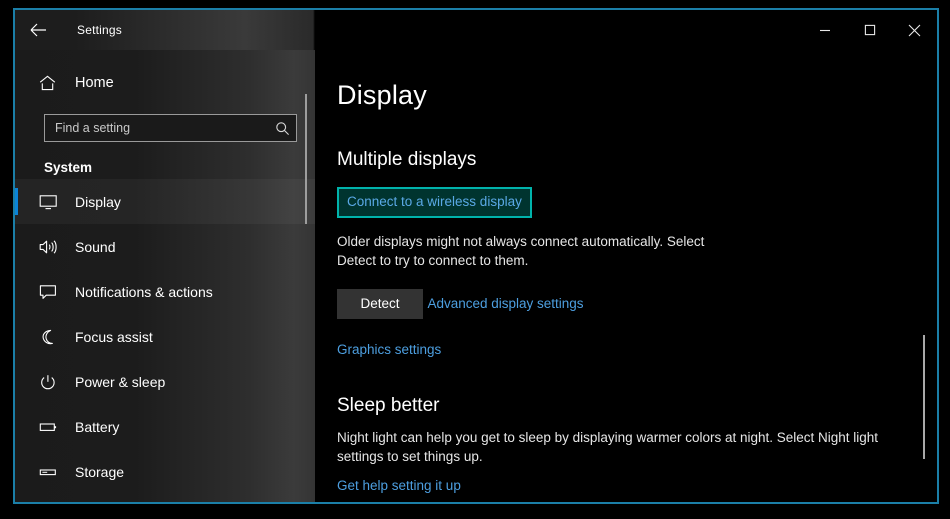  Describe the element at coordinates (54, 292) in the screenshot. I see `chat-bubble-icon` at that location.